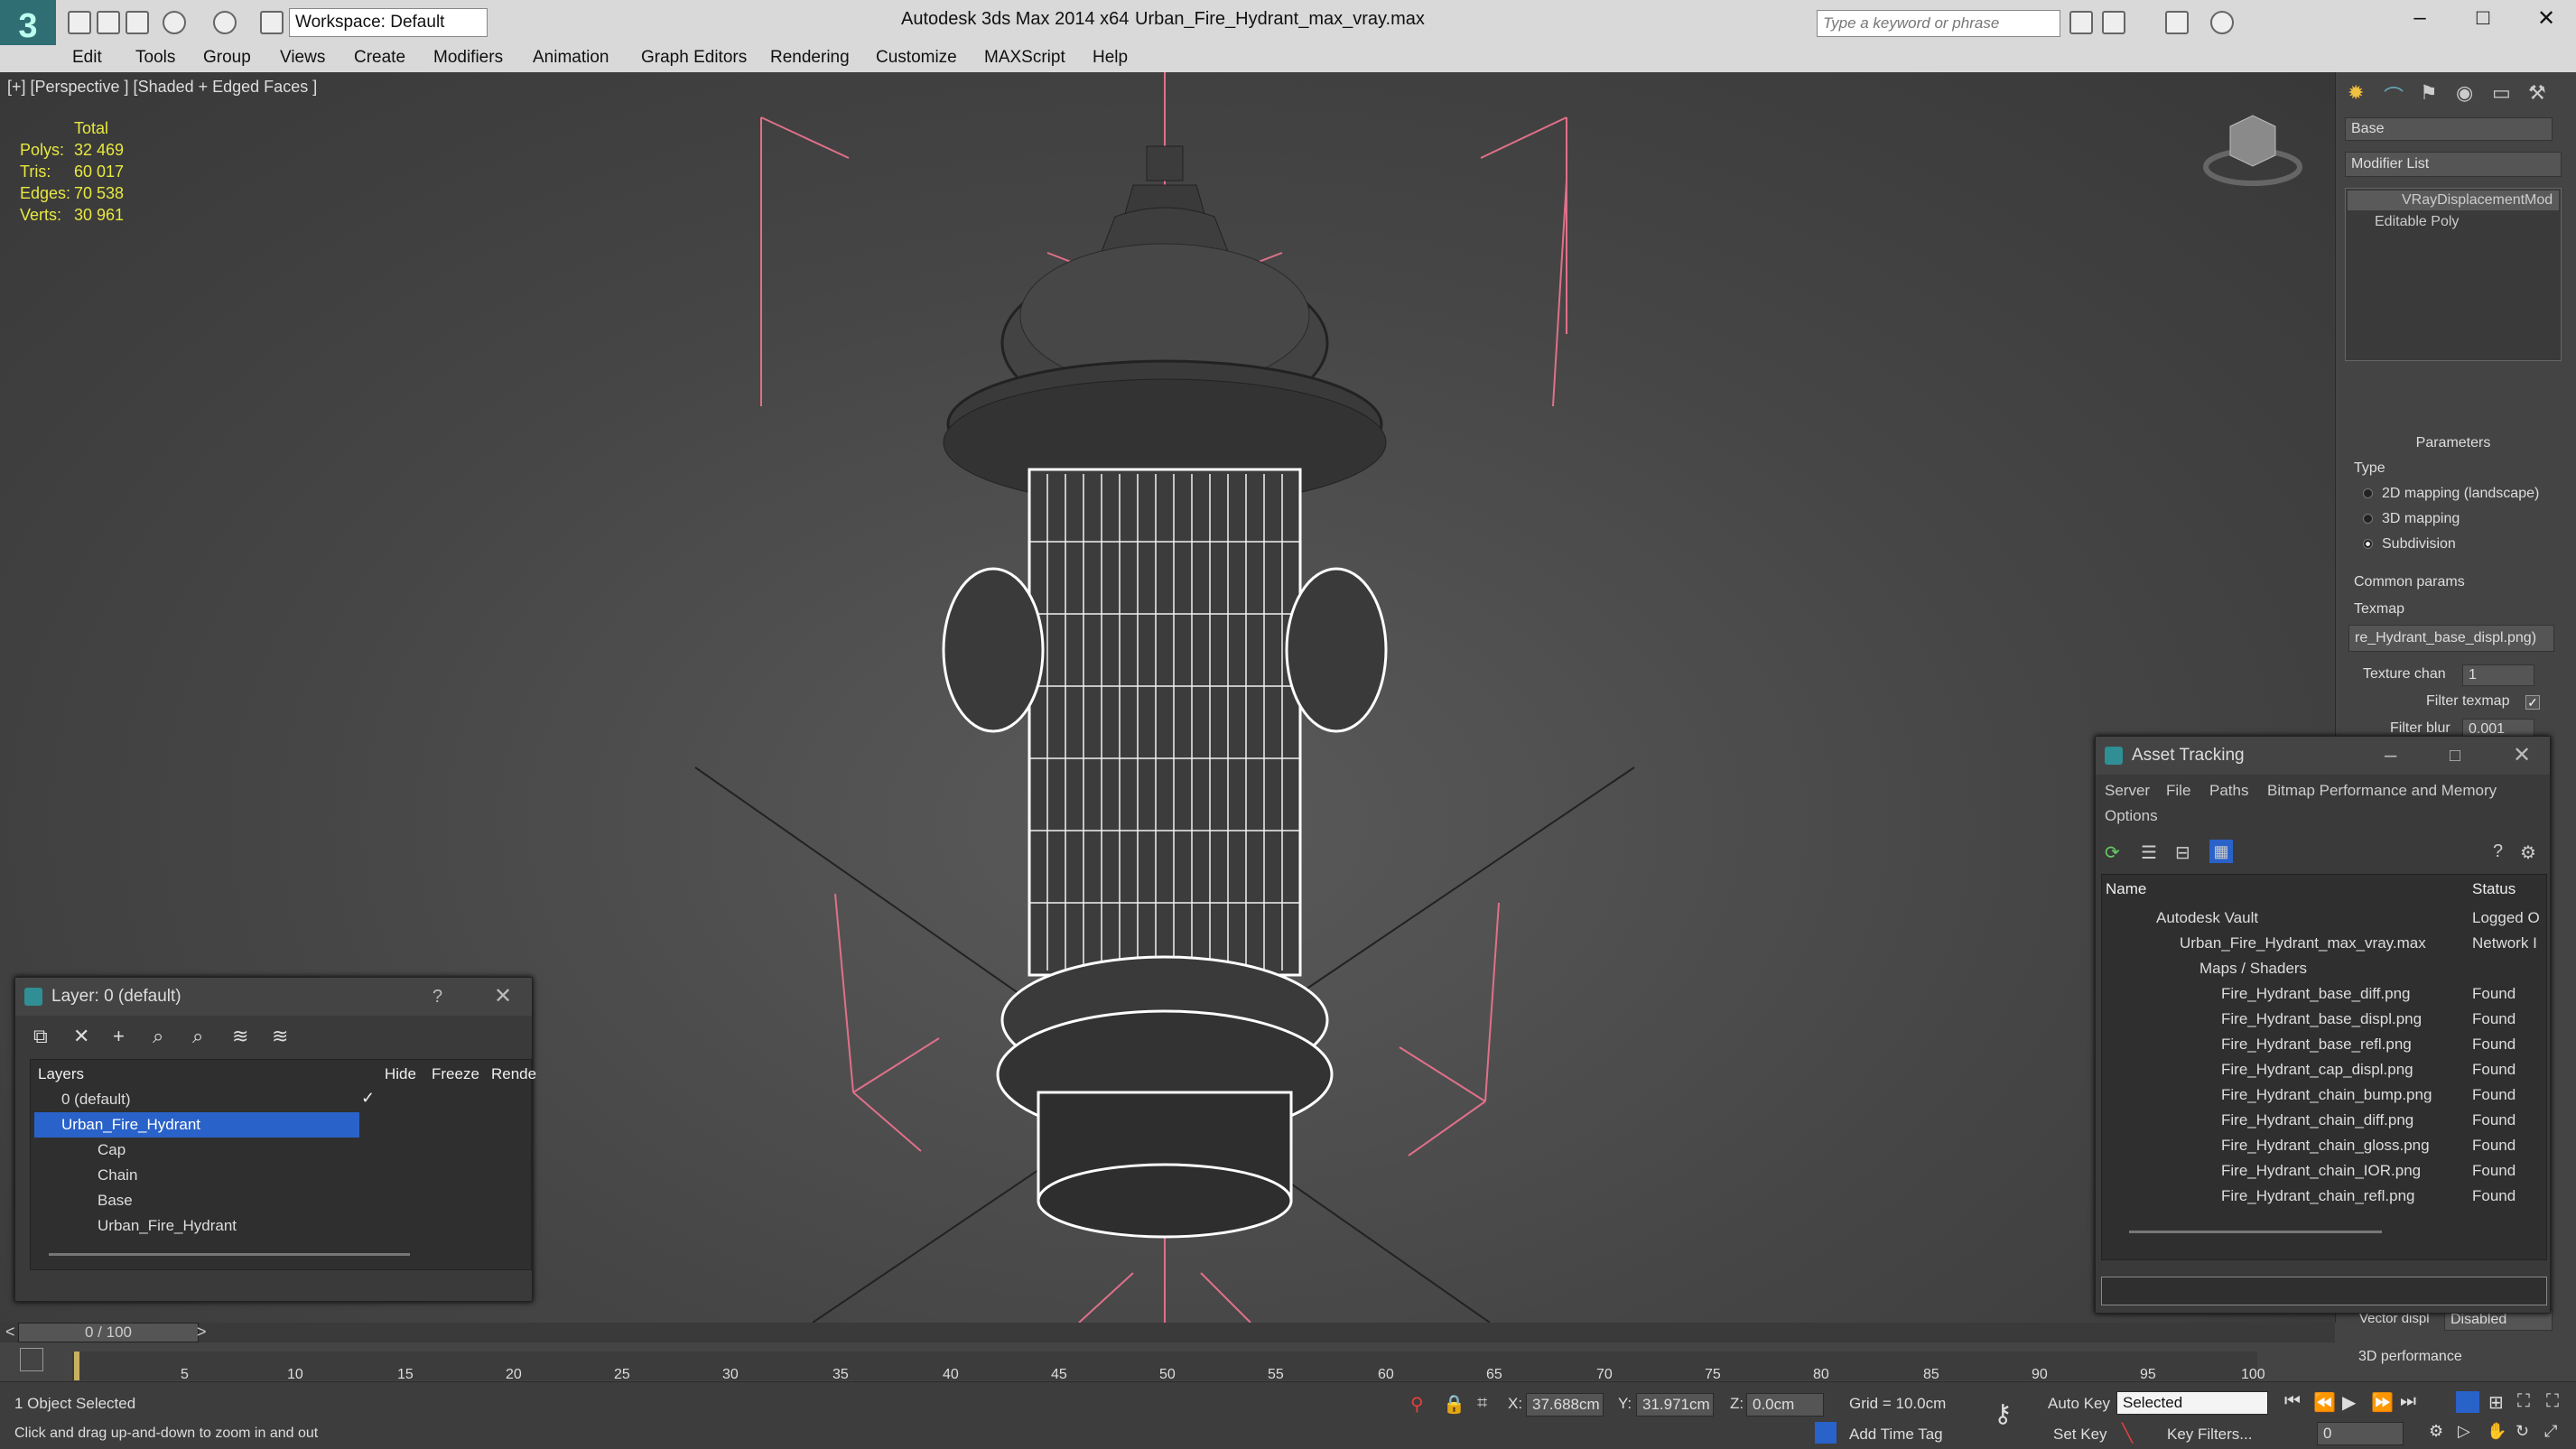  Describe the element at coordinates (2453, 222) in the screenshot. I see `stack-item-editable-poly: Editable Poly` at that location.